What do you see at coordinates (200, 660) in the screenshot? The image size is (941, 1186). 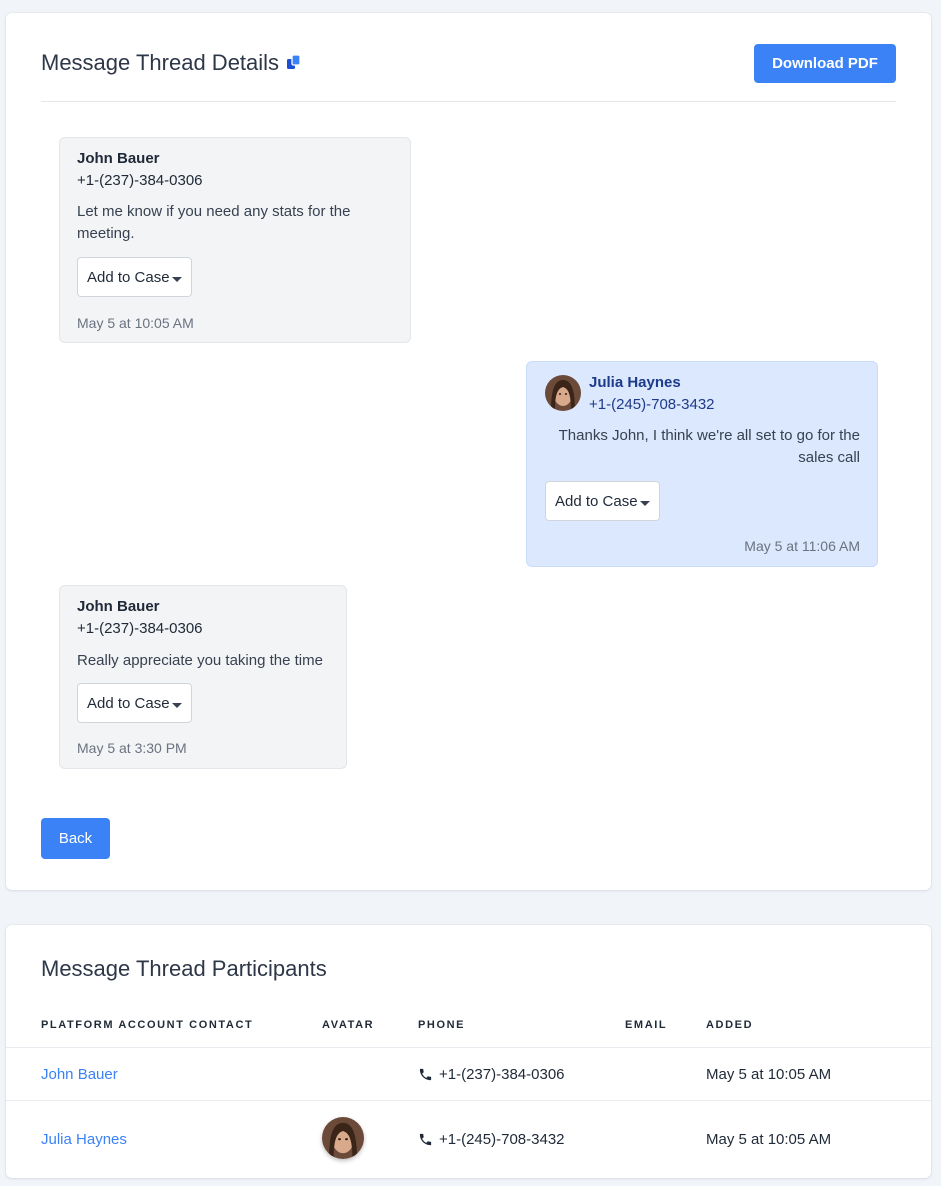 I see `message-text: Really appreciate you taking the time` at bounding box center [200, 660].